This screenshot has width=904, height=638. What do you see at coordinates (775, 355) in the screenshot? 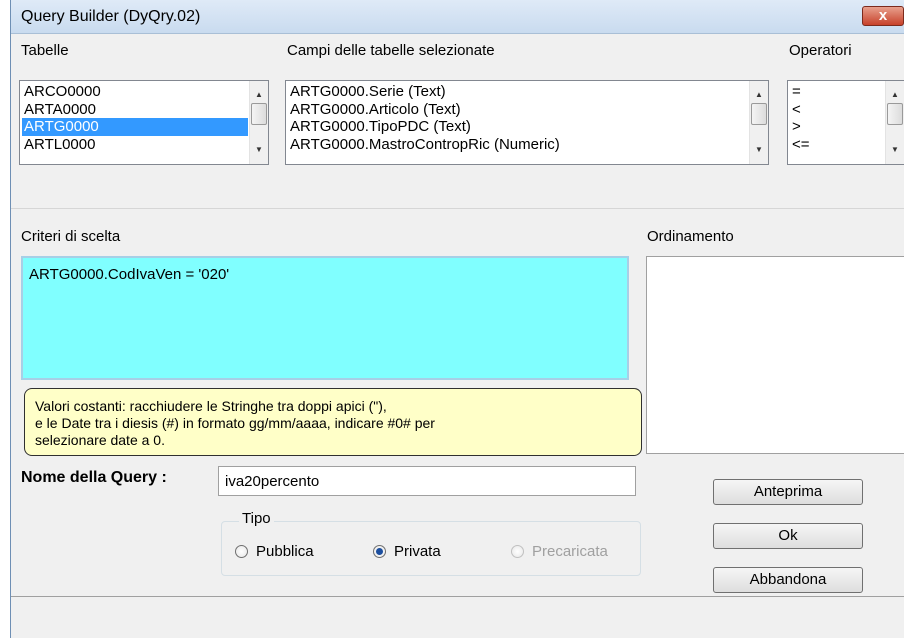
I see `ordinamento-listbox` at bounding box center [775, 355].